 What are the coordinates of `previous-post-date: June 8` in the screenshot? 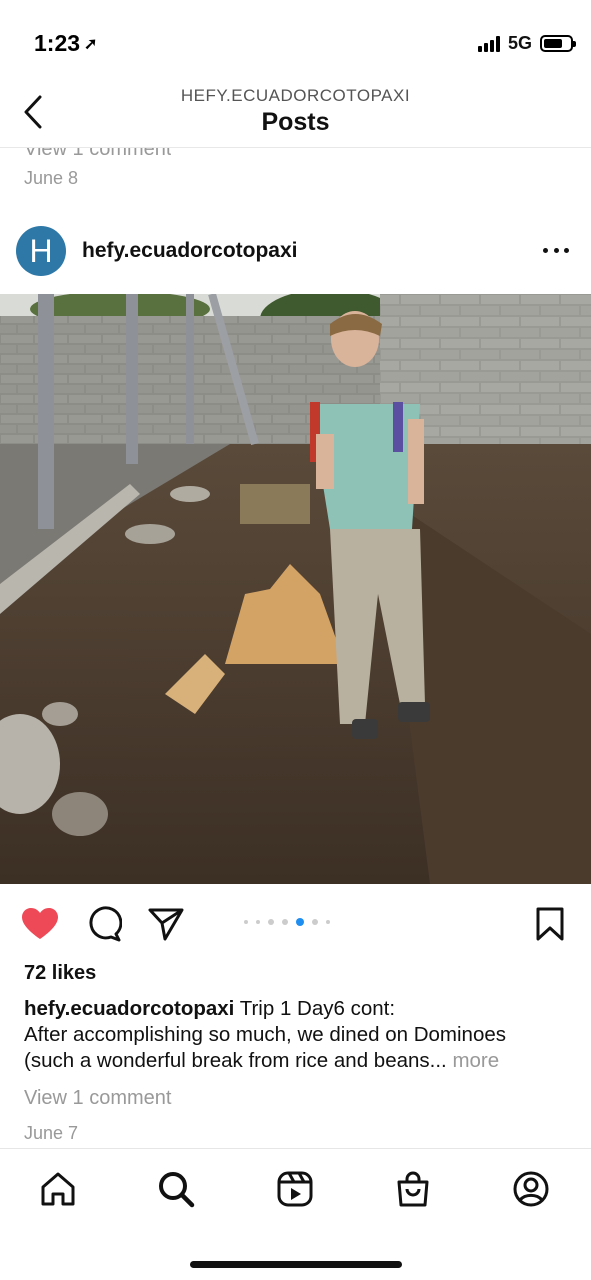 It's located at (51, 178).